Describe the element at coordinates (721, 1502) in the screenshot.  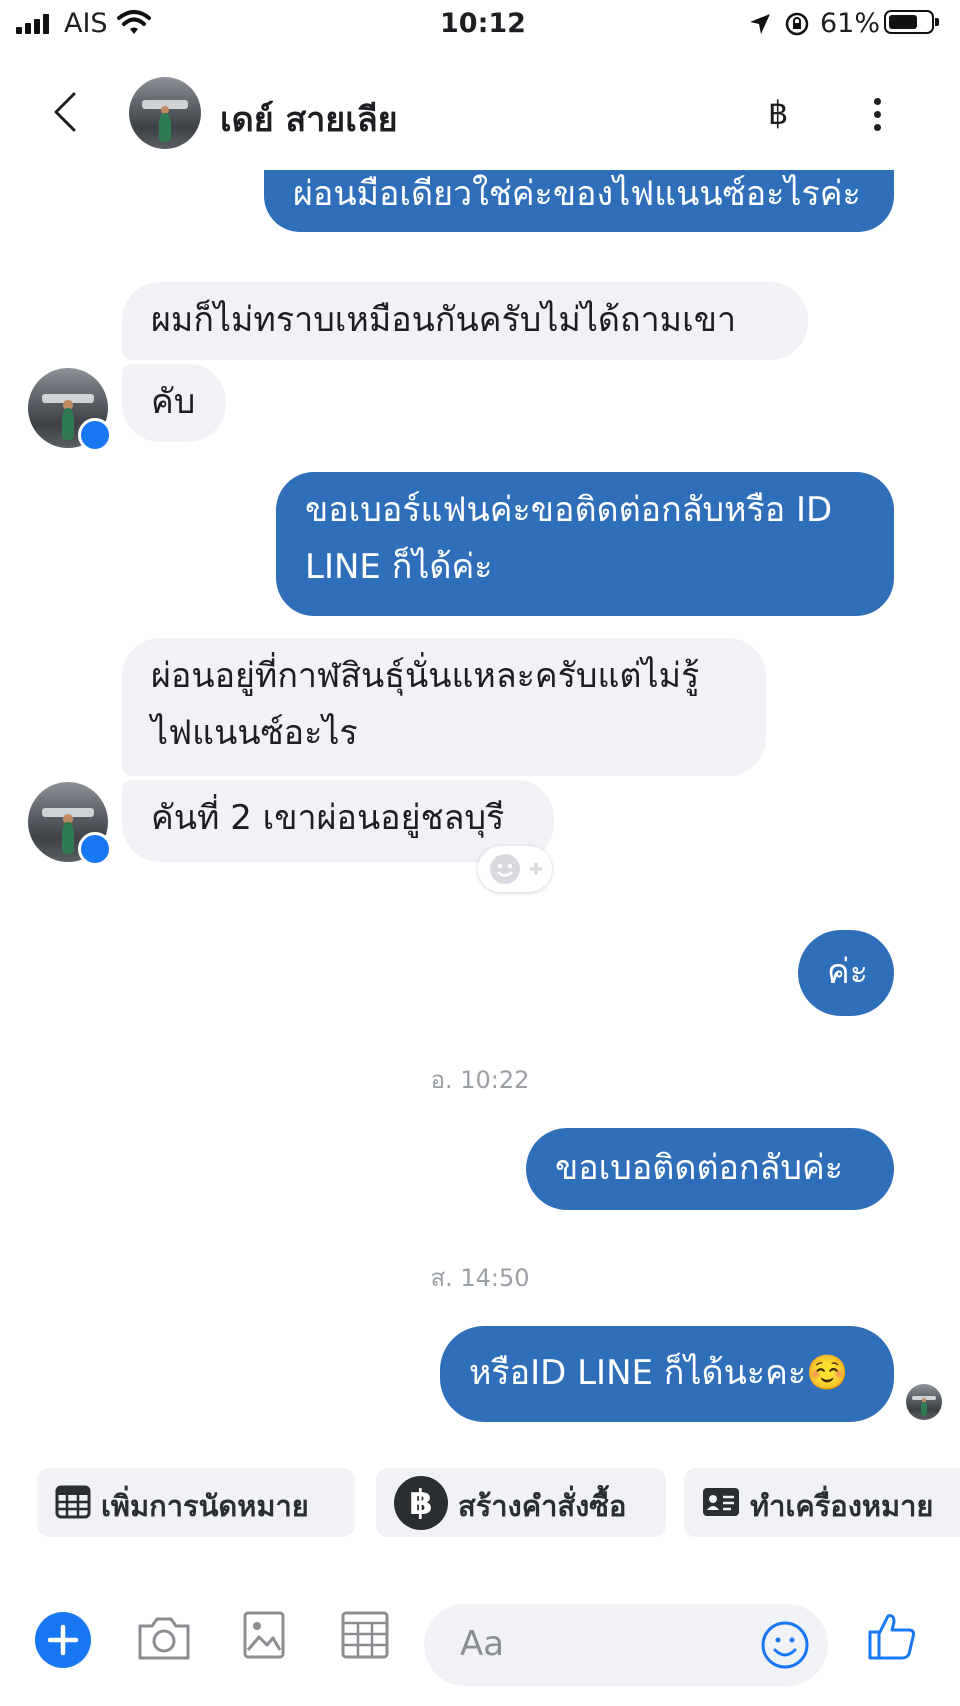
I see `contact-card-icon` at that location.